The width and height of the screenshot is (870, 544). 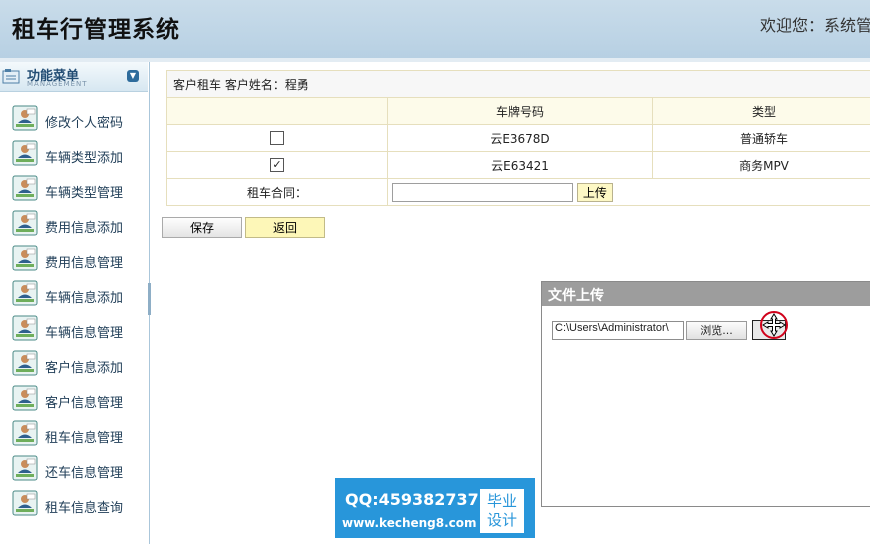 I want to click on sidebar-item-label: 修改个人密码, so click(x=84, y=123).